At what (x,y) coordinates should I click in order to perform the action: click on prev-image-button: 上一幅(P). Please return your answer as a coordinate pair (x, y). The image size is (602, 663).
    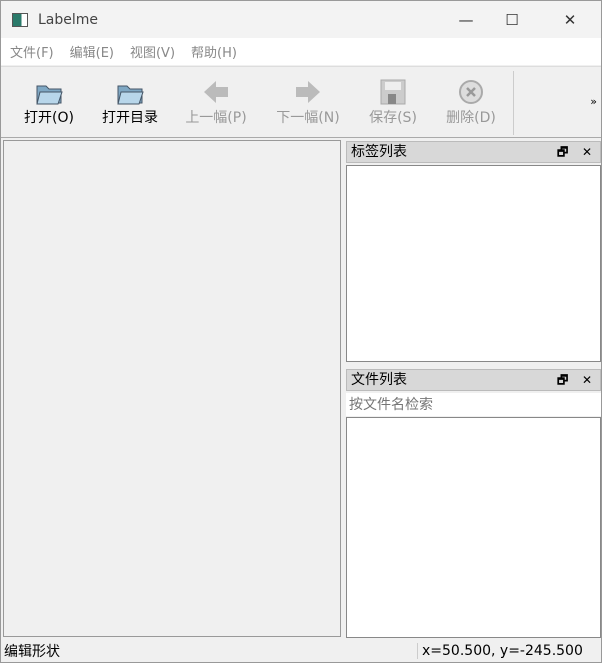
    Looking at the image, I should click on (216, 102).